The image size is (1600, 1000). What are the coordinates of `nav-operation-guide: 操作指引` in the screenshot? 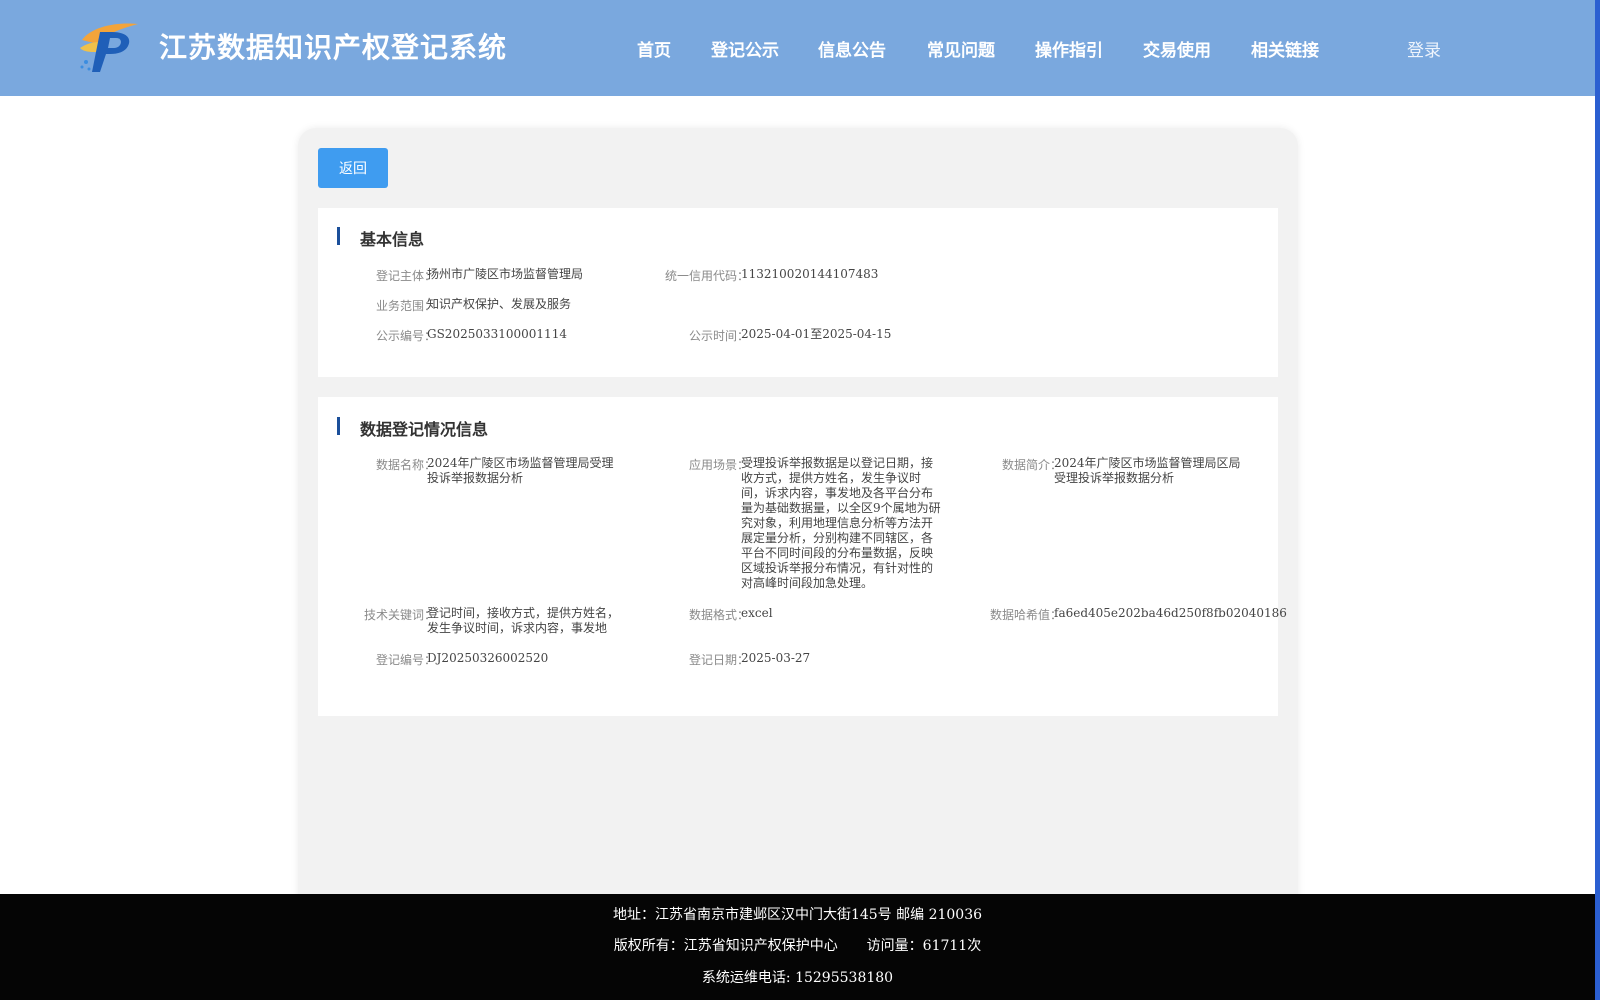 It's located at (1069, 48).